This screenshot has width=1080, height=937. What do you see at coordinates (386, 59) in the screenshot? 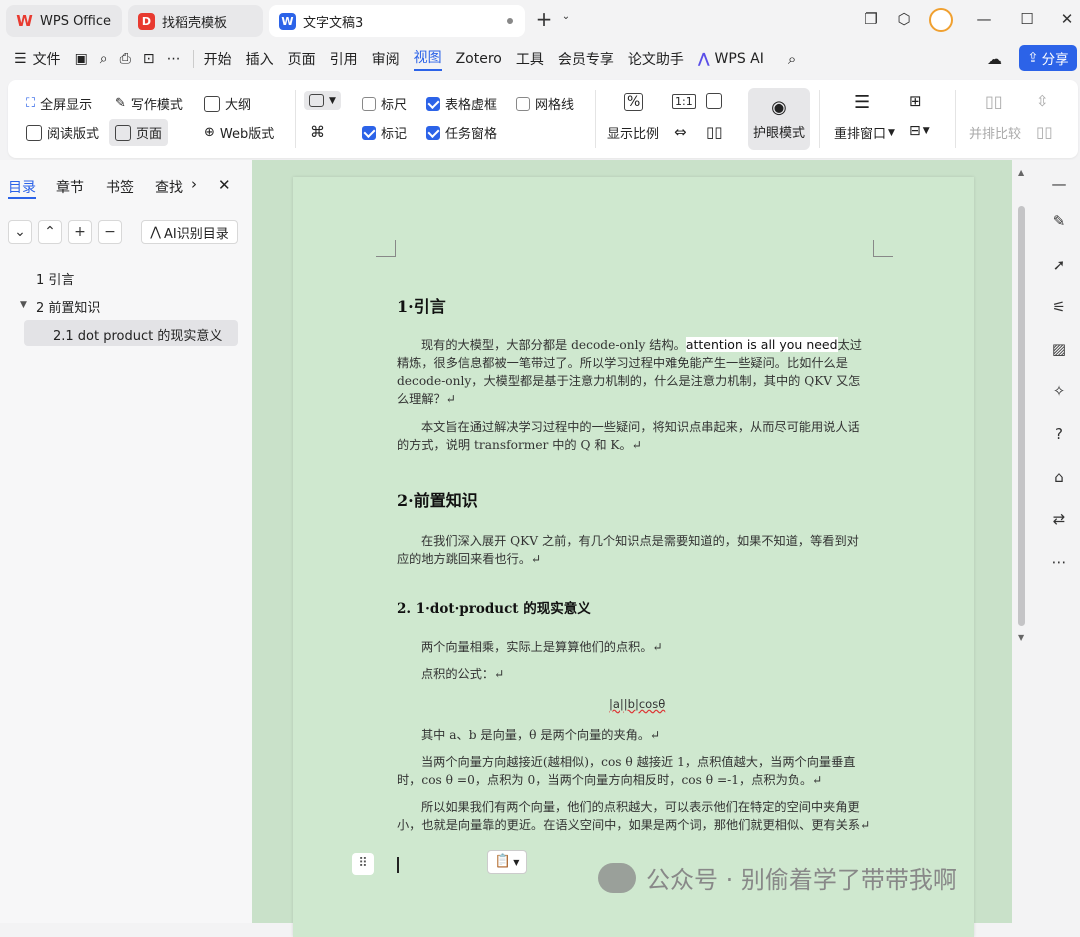
I see `menu-review: 审阅` at bounding box center [386, 59].